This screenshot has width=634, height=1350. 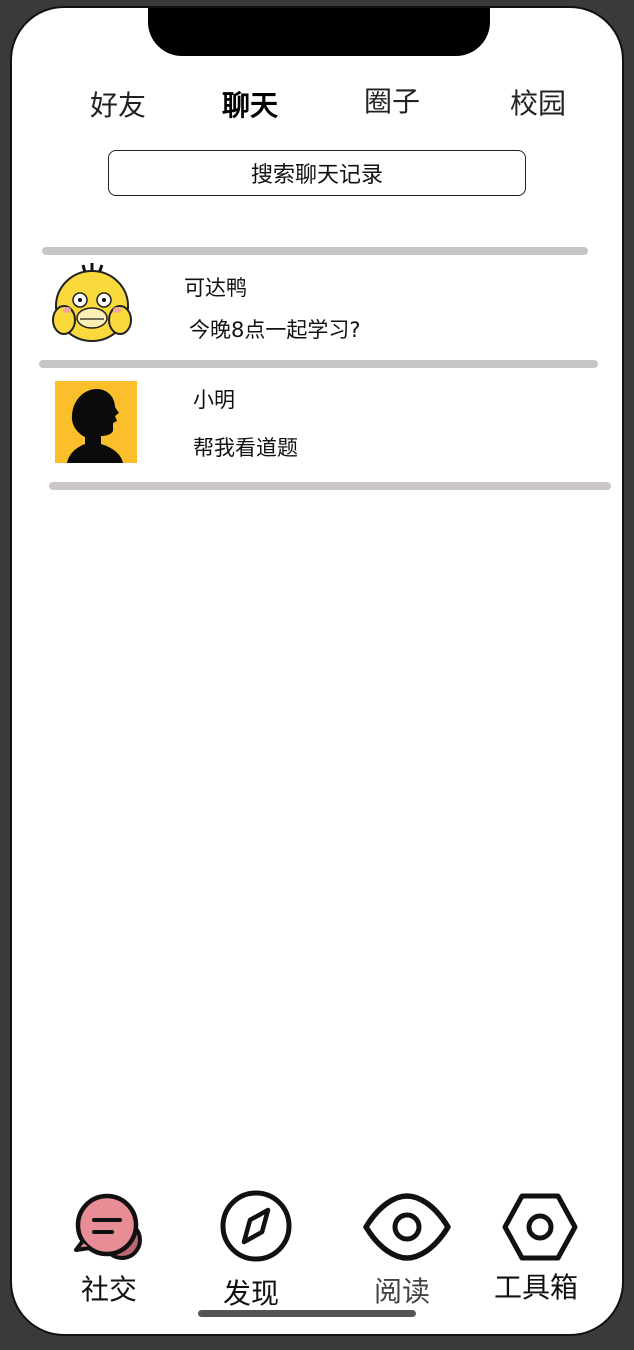 What do you see at coordinates (215, 288) in the screenshot?
I see `chat-contact-name: 可达鸭` at bounding box center [215, 288].